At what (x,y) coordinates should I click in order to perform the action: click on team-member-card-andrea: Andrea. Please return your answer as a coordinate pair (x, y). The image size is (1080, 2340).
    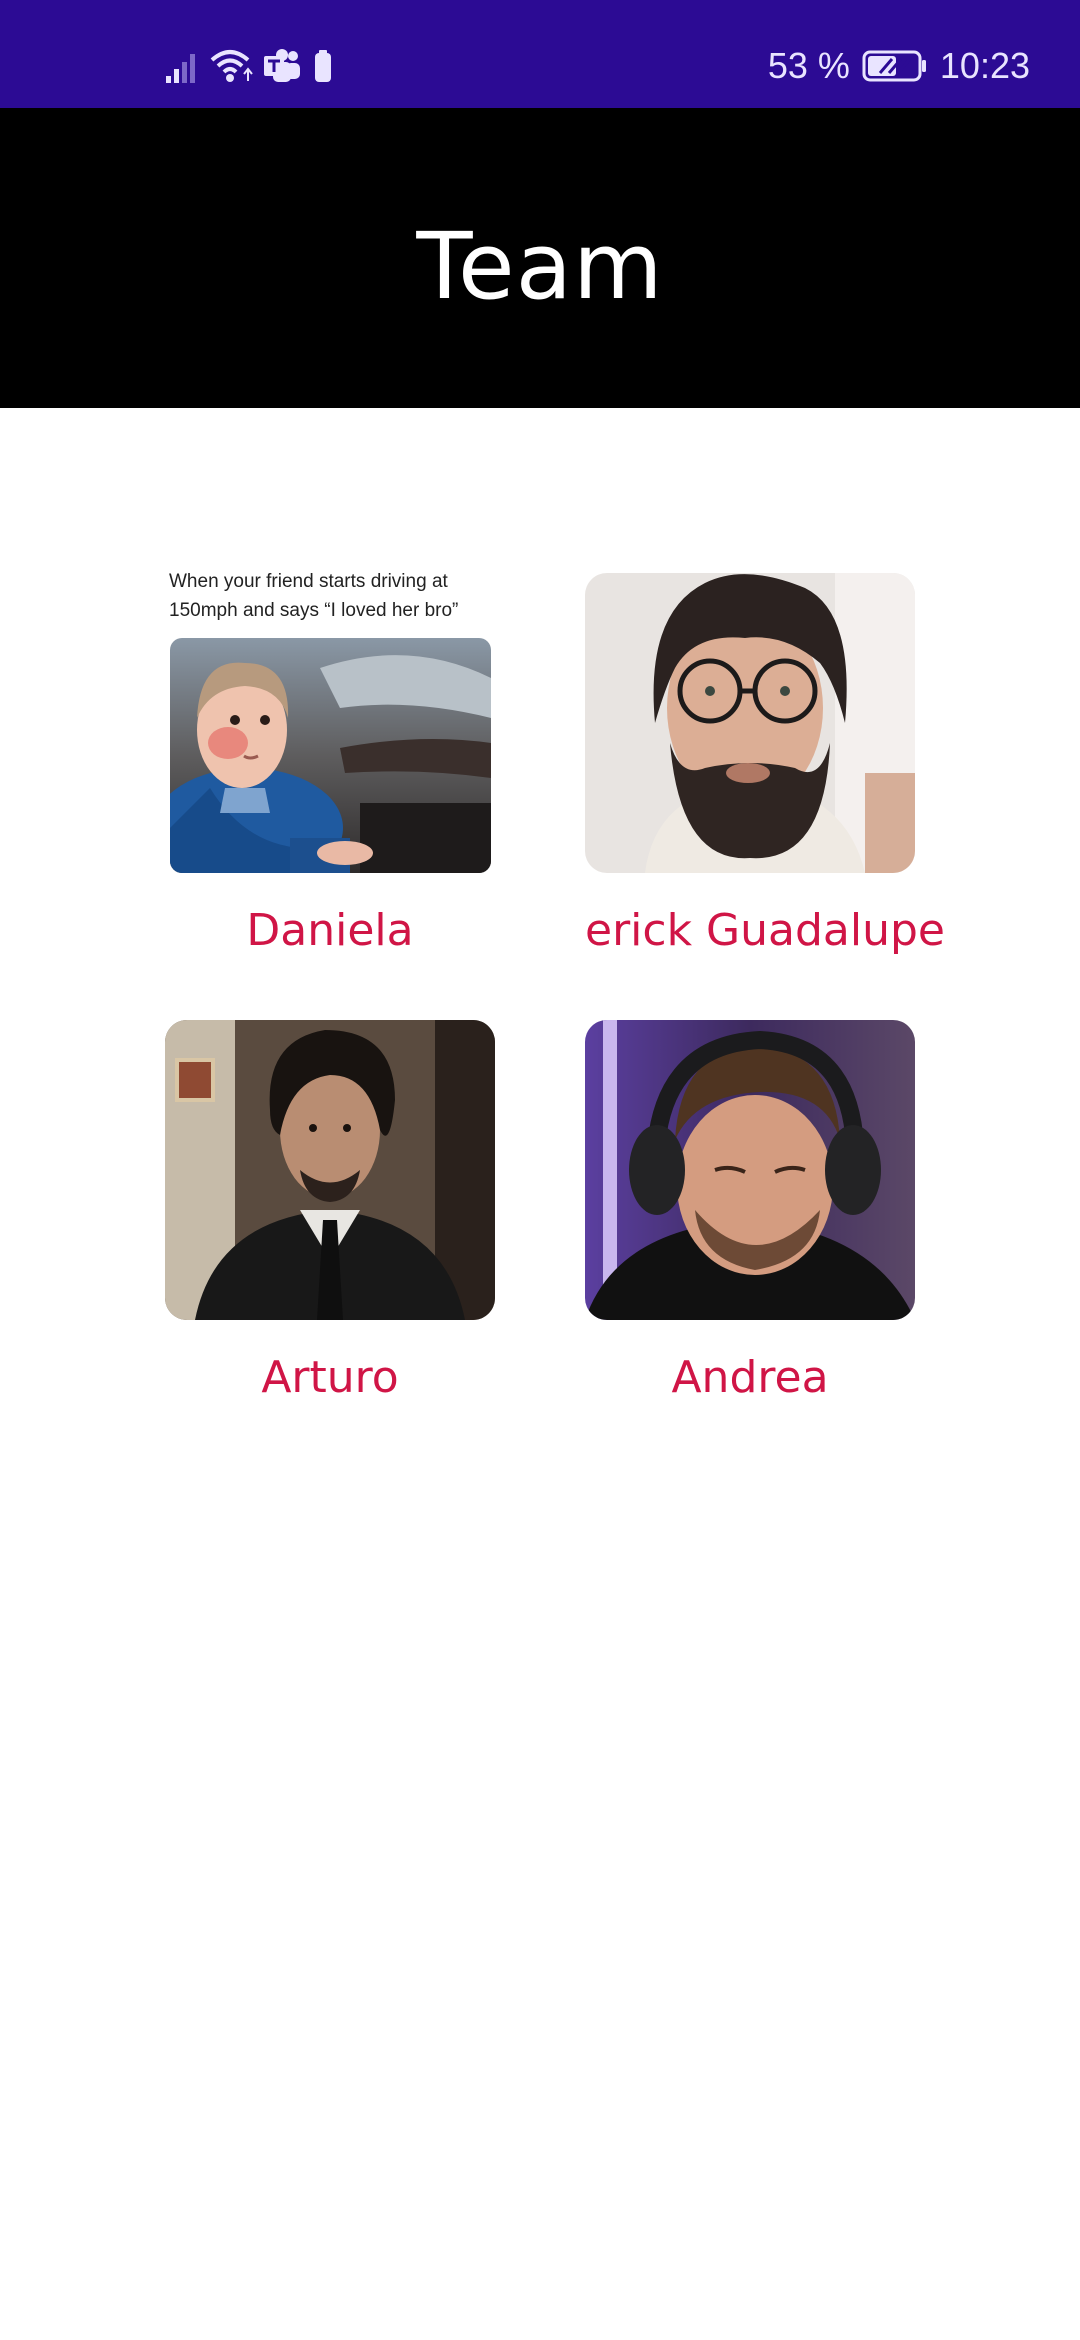
    Looking at the image, I should click on (750, 1211).